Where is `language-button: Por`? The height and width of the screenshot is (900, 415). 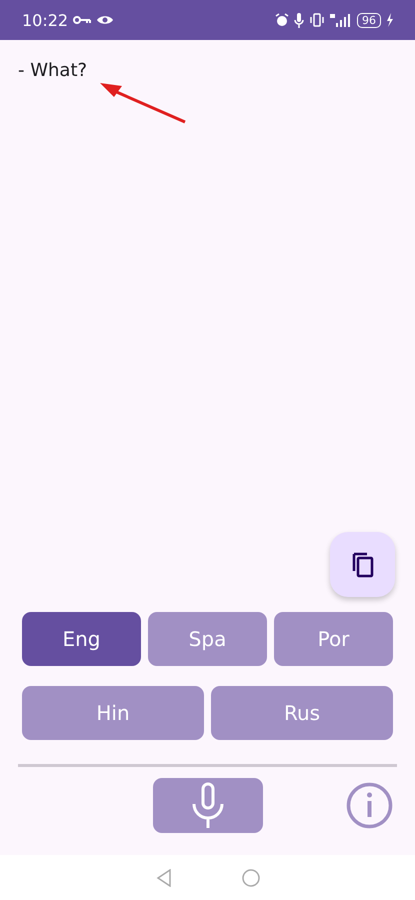 language-button: Por is located at coordinates (333, 639).